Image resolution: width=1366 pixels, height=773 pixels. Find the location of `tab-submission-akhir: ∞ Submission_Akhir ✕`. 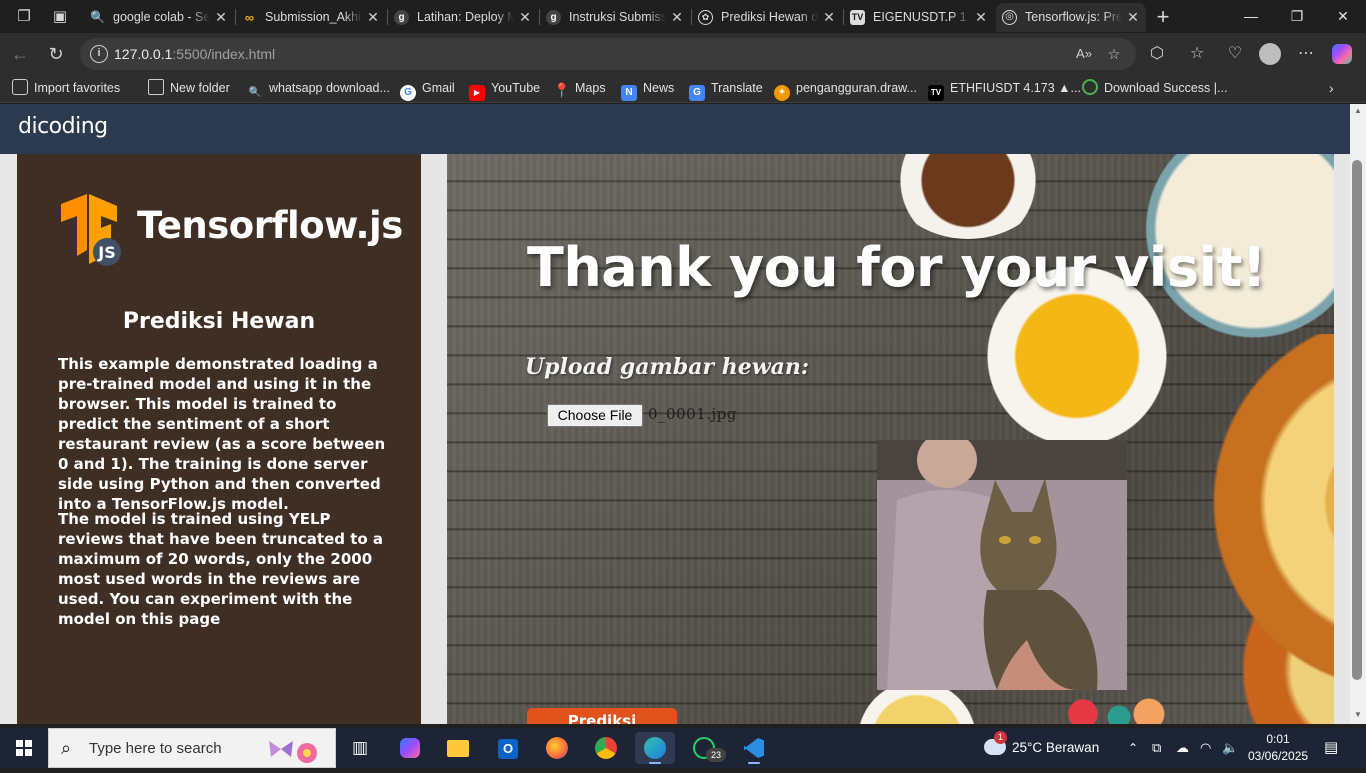

tab-submission-akhir: ∞ Submission_Akhir ✕ is located at coordinates (311, 17).